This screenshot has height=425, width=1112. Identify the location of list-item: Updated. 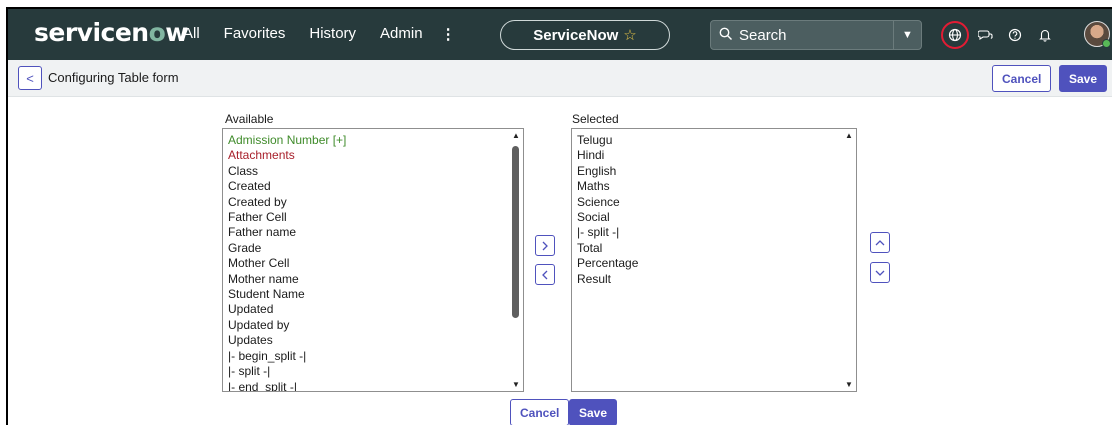
(375, 309).